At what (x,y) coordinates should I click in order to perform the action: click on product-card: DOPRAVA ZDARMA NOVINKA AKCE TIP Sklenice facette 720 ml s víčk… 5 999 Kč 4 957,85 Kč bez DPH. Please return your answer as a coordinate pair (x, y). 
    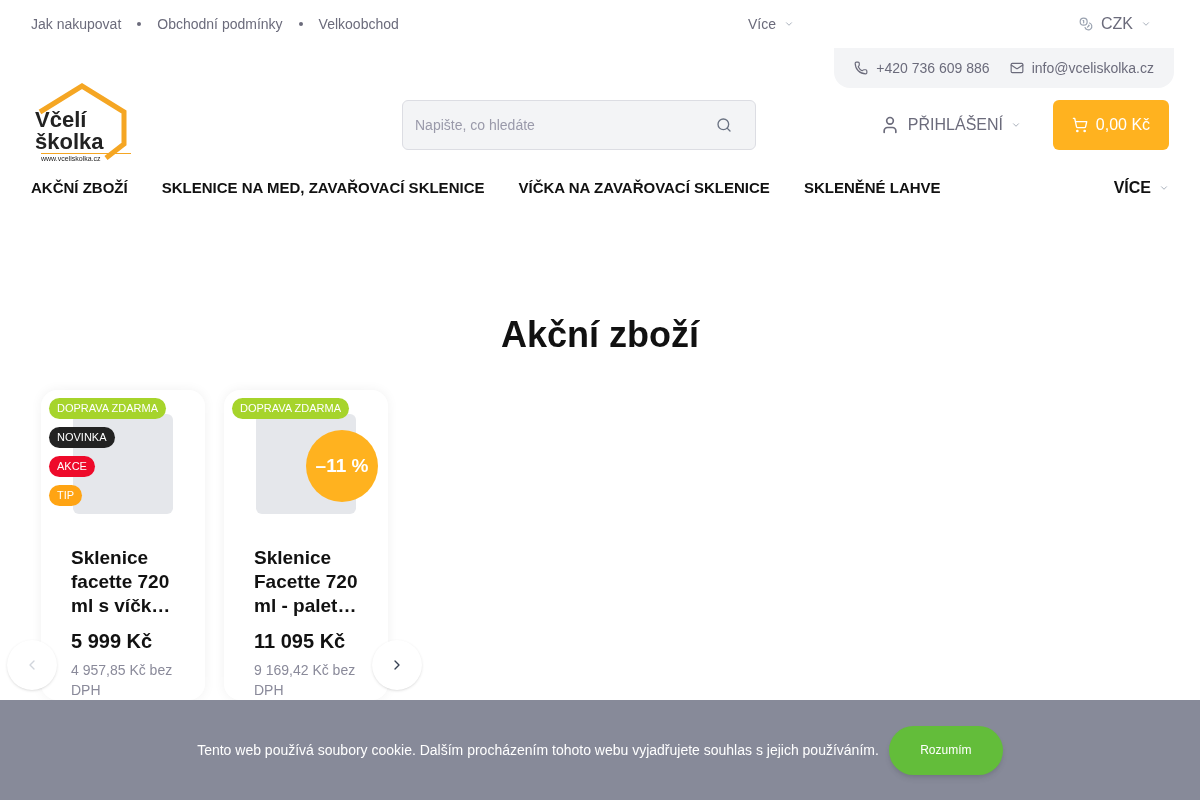
    Looking at the image, I should click on (123, 545).